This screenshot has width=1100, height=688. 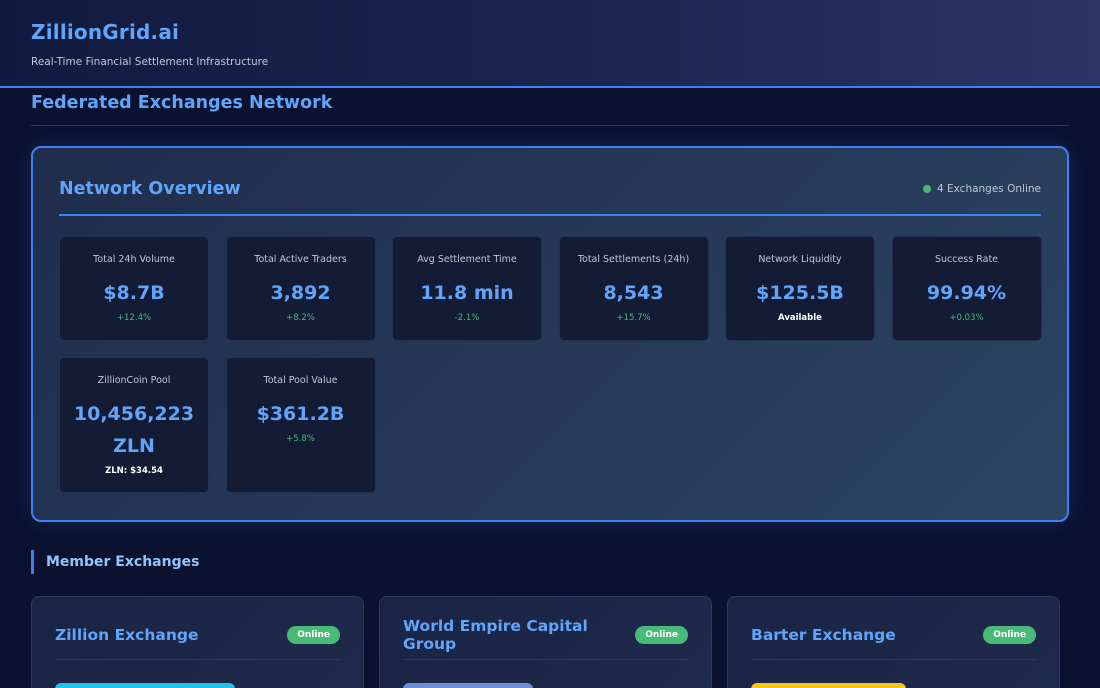 What do you see at coordinates (519, 635) in the screenshot?
I see `exchange-name: World Empire Capital Group` at bounding box center [519, 635].